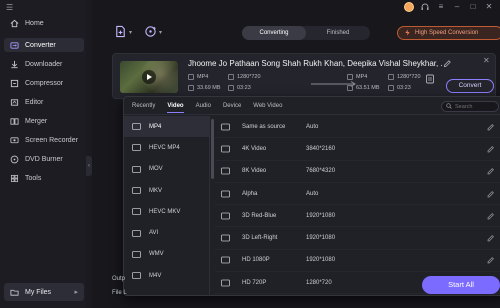  Describe the element at coordinates (44, 292) in the screenshot. I see `my-files-button: My Files ▸` at that location.